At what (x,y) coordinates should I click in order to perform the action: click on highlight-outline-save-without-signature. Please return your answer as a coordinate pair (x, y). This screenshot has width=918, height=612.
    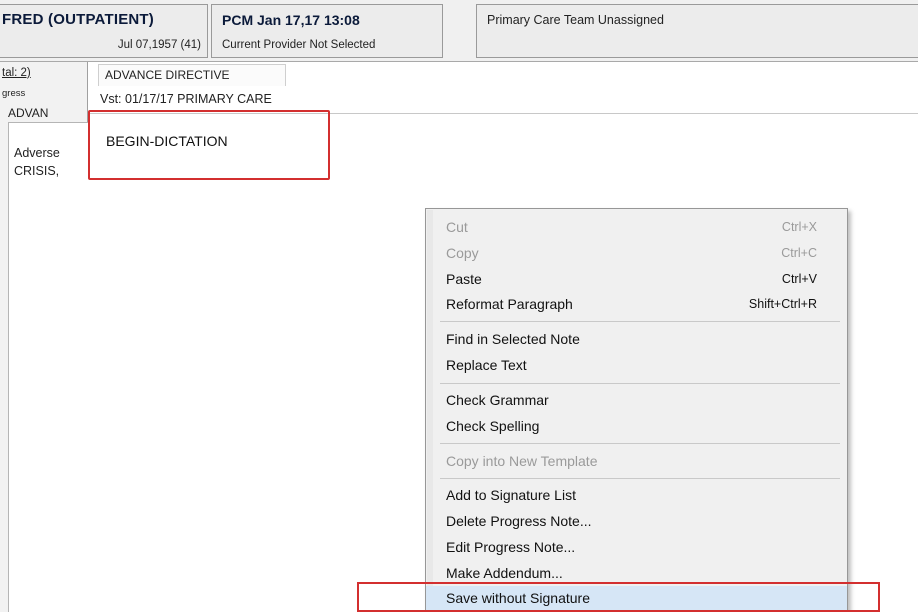
    Looking at the image, I should click on (618, 597).